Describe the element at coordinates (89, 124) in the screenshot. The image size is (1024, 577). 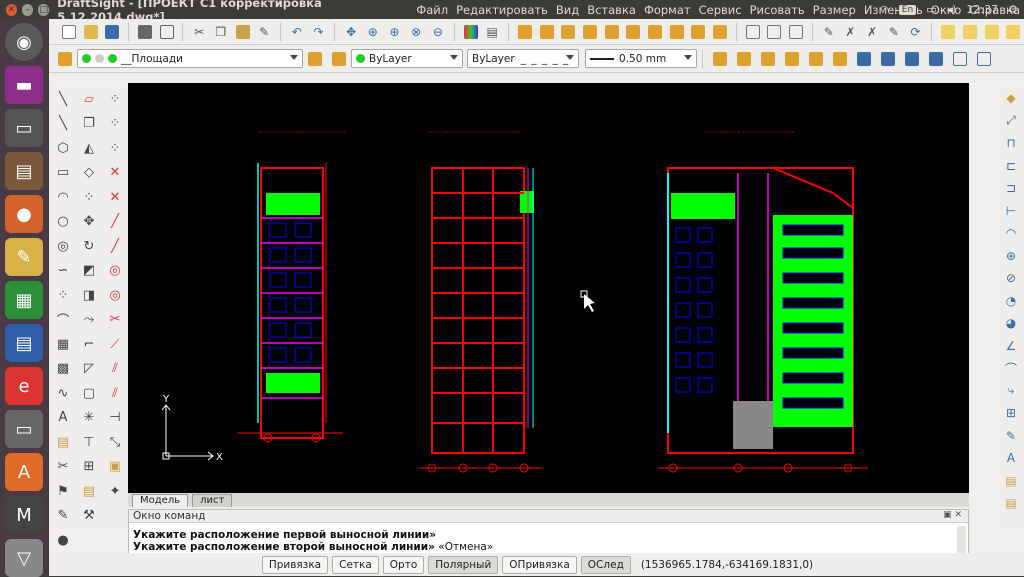
I see `copy-entity-icon: ❐` at that location.